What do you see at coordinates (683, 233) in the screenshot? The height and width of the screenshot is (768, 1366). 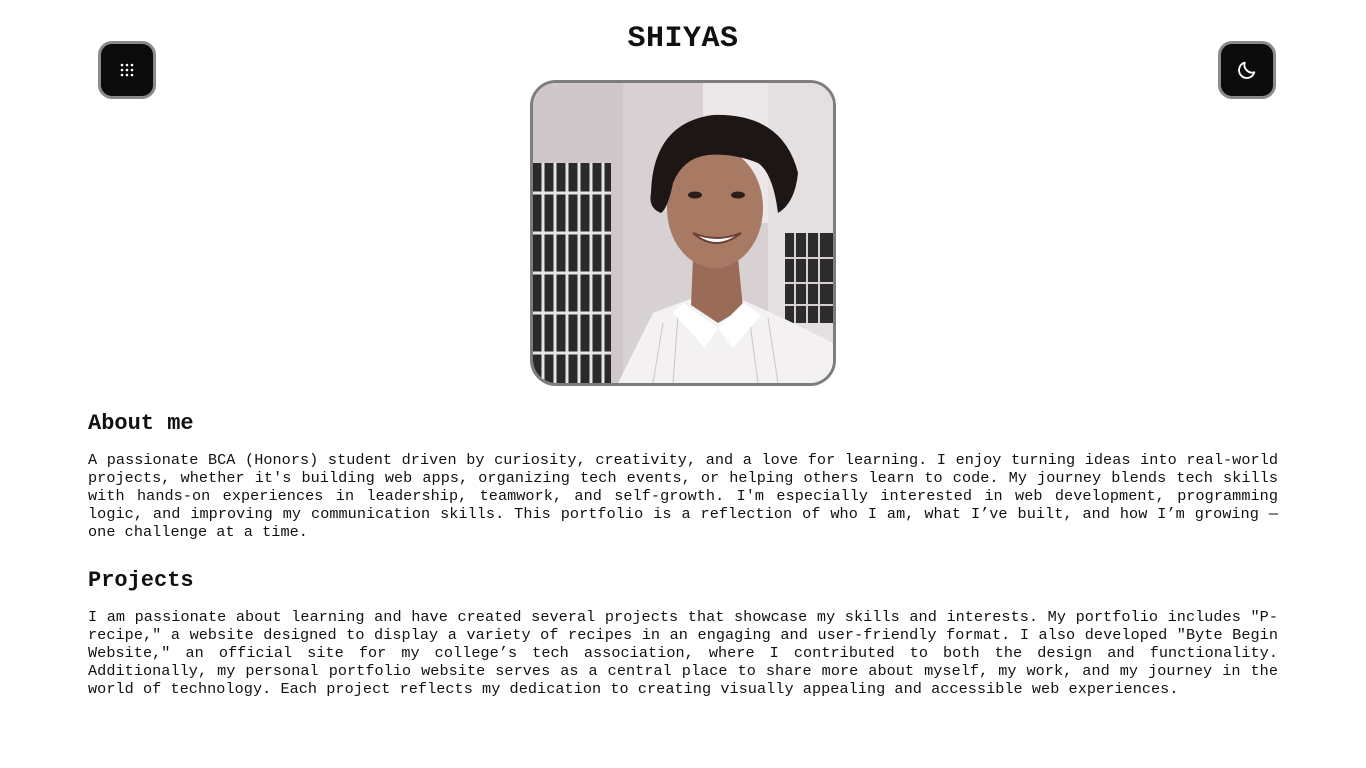 I see `profile-photo` at bounding box center [683, 233].